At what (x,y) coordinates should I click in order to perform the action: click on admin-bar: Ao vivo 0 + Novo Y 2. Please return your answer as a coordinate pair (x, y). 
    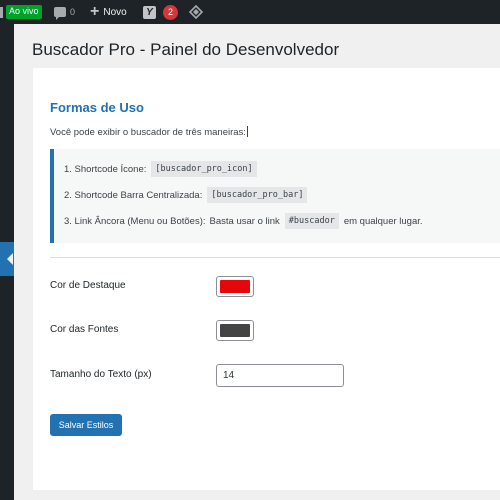
    Looking at the image, I should click on (250, 12).